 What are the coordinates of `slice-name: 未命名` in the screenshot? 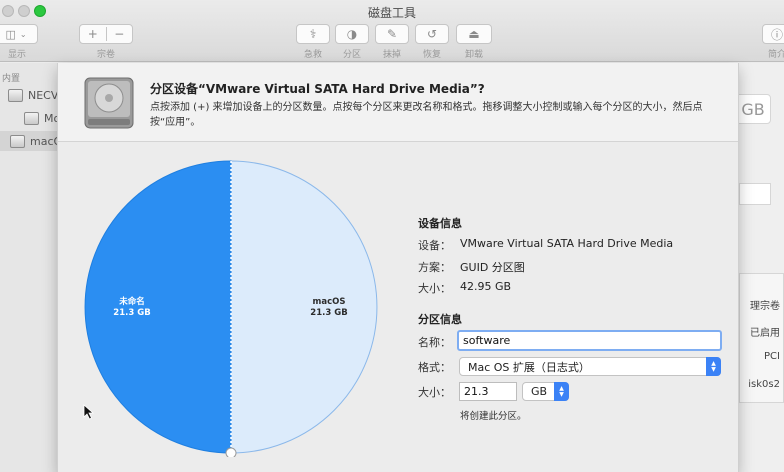 It's located at (132, 302).